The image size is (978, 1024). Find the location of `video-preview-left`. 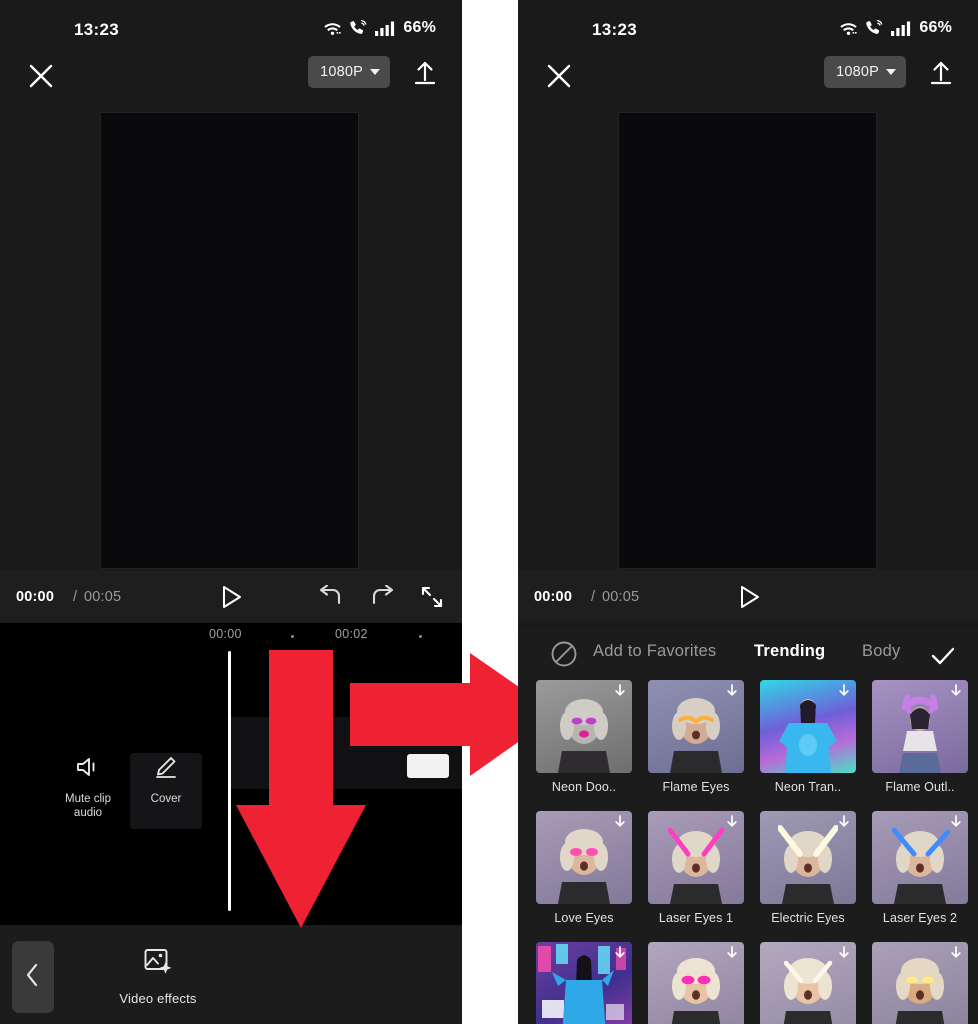

video-preview-left is located at coordinates (229, 340).